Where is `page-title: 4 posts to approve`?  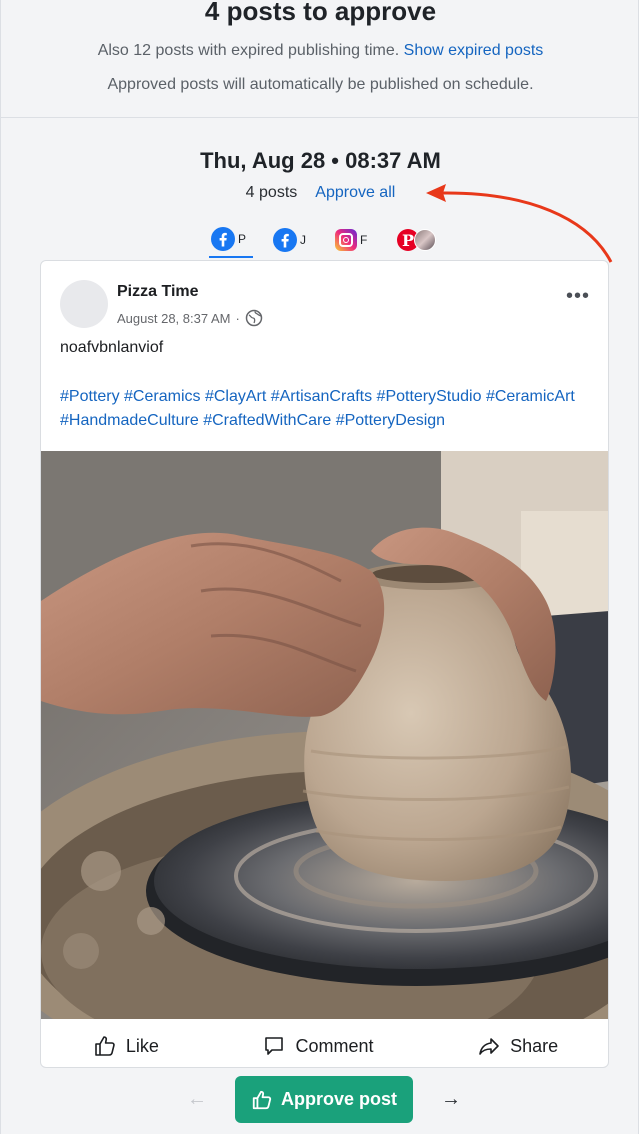 page-title: 4 posts to approve is located at coordinates (320, 13).